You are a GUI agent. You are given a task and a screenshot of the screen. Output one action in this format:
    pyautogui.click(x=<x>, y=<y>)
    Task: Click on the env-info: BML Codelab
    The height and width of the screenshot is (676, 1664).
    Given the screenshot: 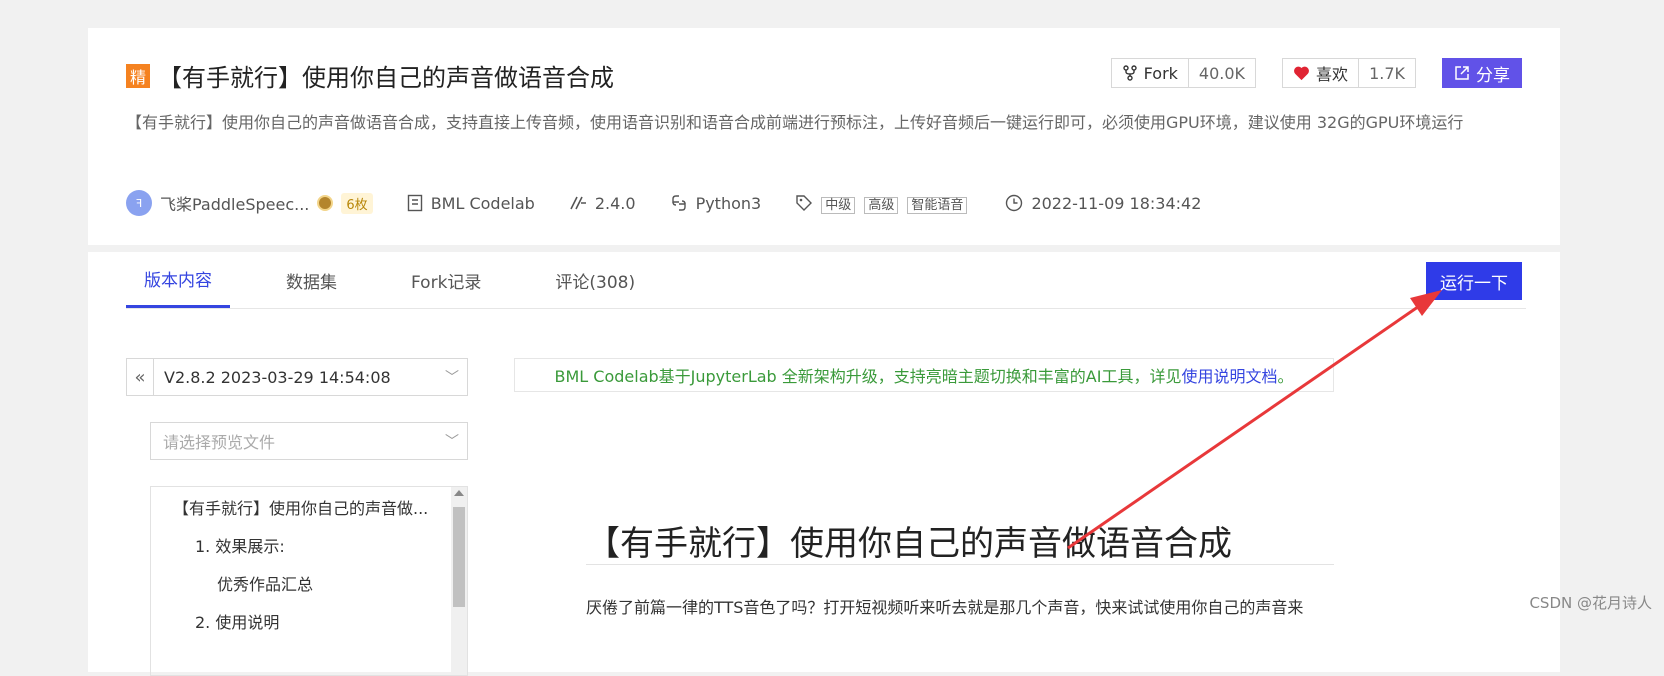 What is the action you would take?
    pyautogui.click(x=471, y=203)
    